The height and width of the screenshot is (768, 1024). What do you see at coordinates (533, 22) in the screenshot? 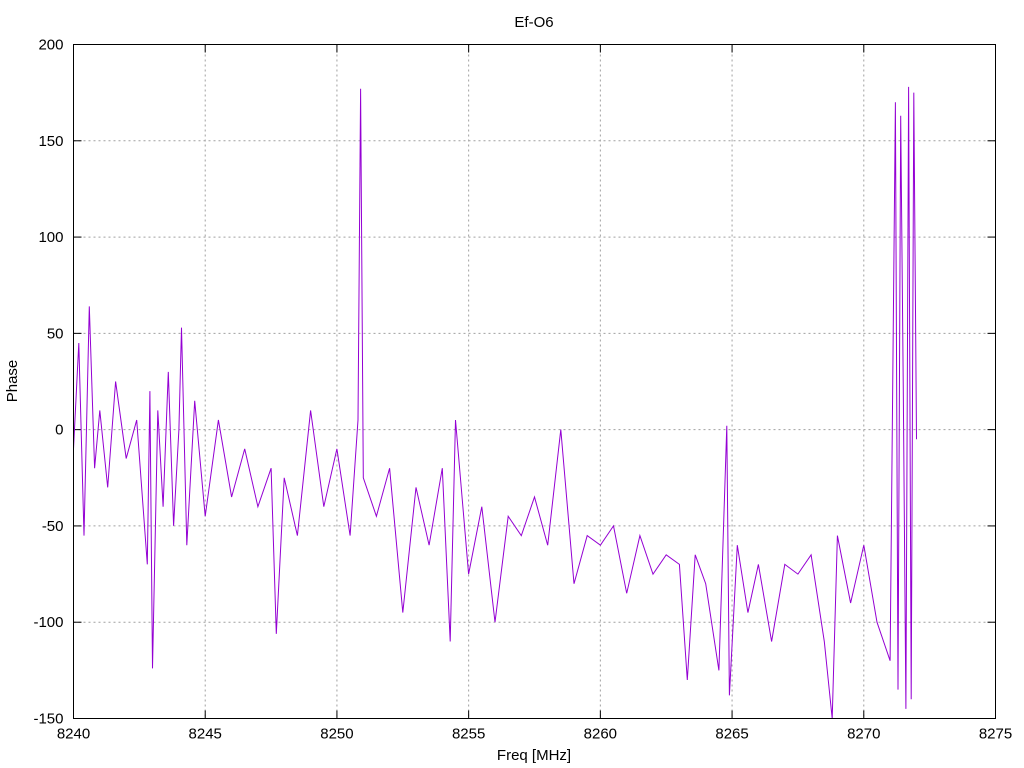
I see `chart-title: Ef-O6` at bounding box center [533, 22].